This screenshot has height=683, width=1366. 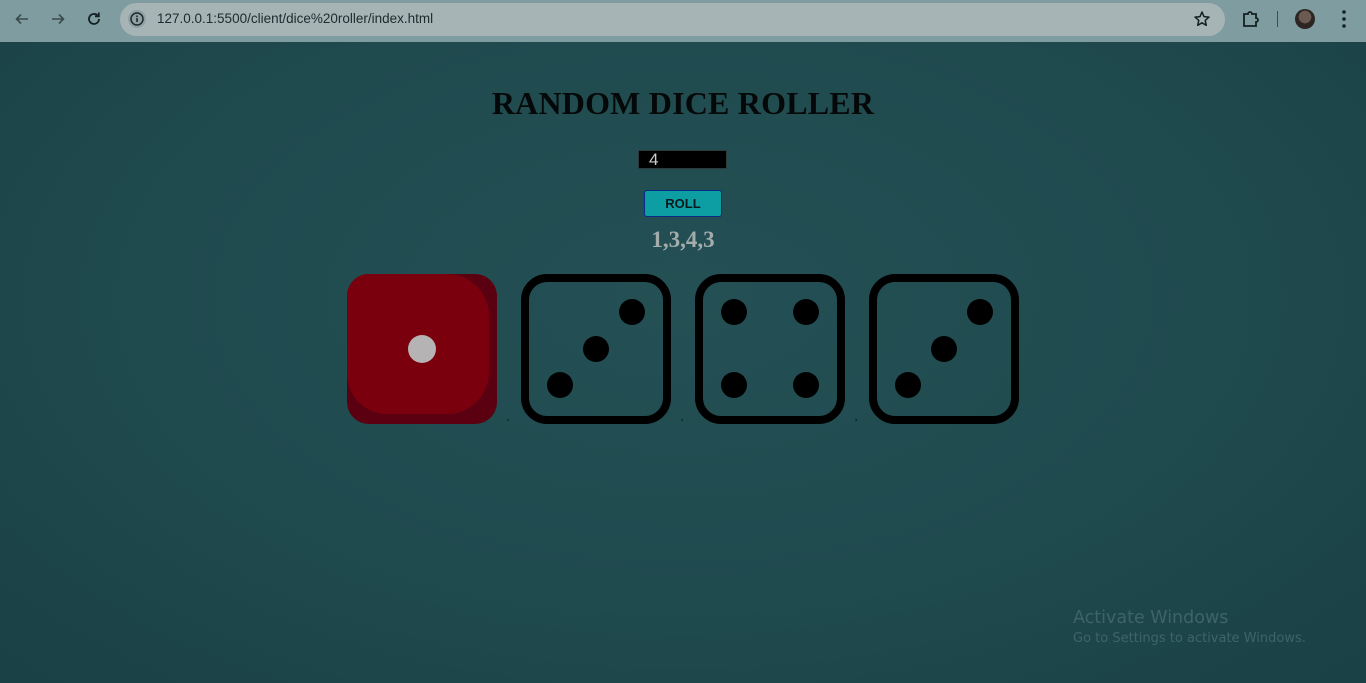 What do you see at coordinates (1151, 618) in the screenshot?
I see `watermark-title: Activate Windows` at bounding box center [1151, 618].